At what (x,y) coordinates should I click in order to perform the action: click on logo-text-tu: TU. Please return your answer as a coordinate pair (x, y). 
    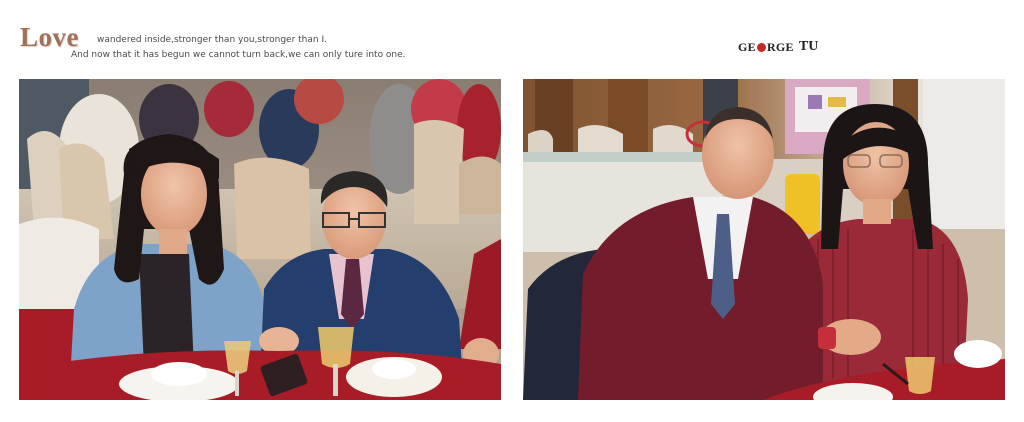
    Looking at the image, I should click on (808, 46).